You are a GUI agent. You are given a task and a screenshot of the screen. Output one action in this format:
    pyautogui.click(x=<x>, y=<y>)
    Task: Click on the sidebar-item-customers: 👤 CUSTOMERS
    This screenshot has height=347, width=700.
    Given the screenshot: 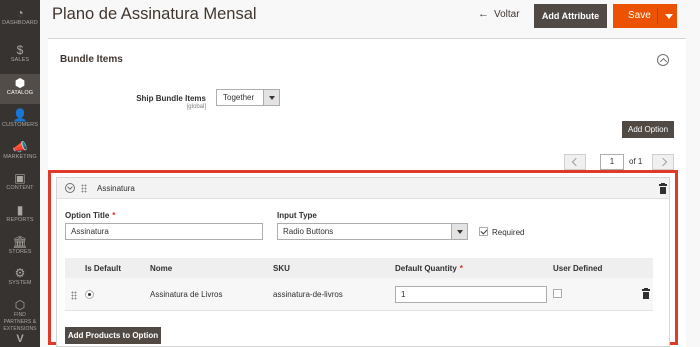 What is the action you would take?
    pyautogui.click(x=20, y=118)
    